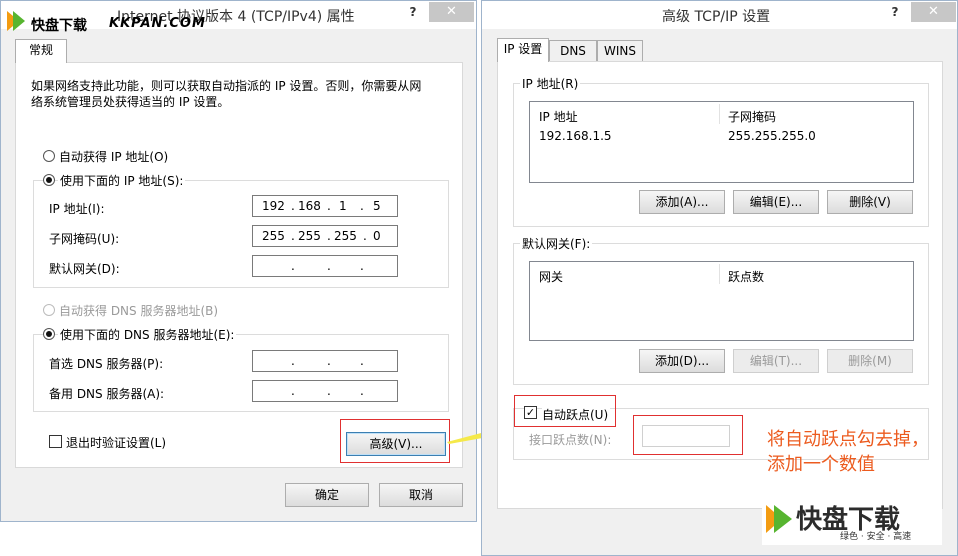 The image size is (958, 556). What do you see at coordinates (570, 440) in the screenshot?
I see `interface-metric-label: 接口跃点数(N):` at bounding box center [570, 440].